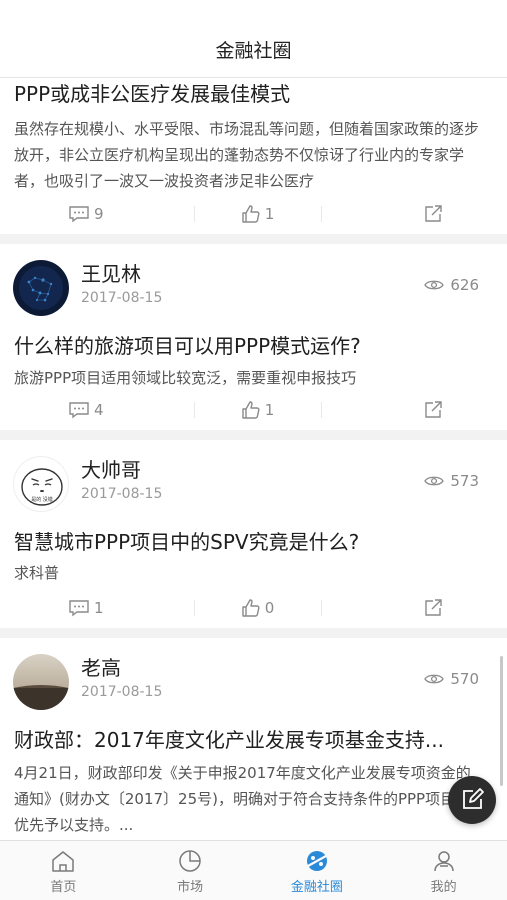  What do you see at coordinates (269, 608) in the screenshot?
I see `like-count: 0` at bounding box center [269, 608].